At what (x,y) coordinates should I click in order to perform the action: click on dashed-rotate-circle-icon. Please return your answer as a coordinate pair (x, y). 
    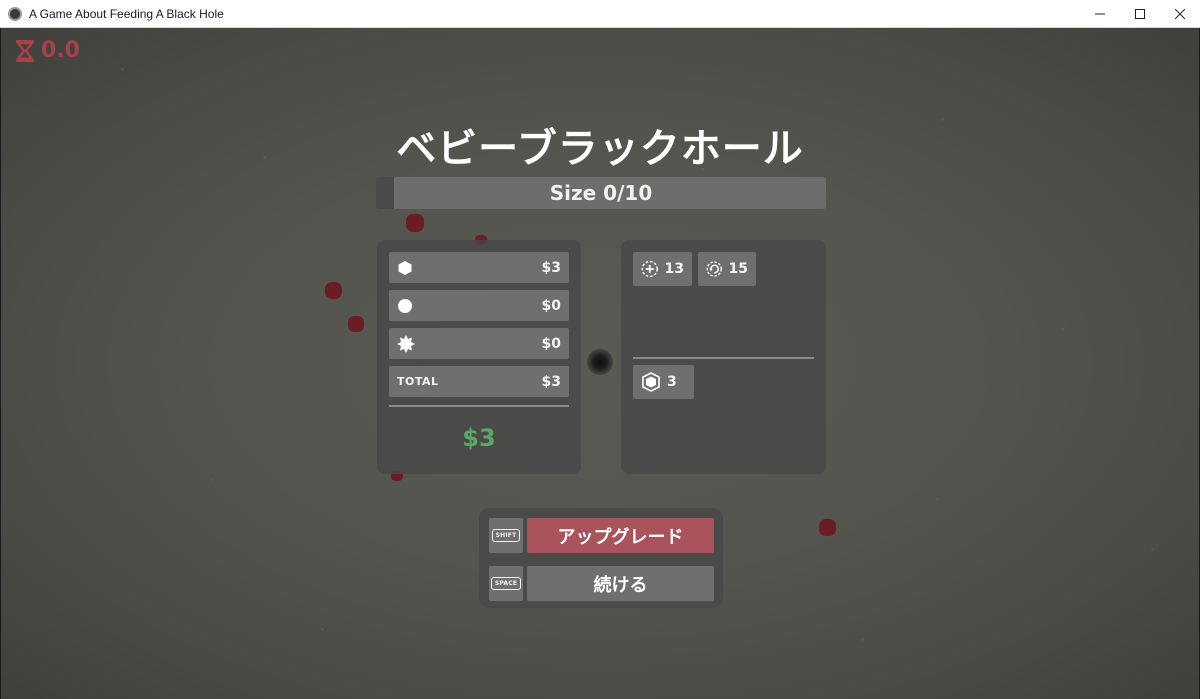
    Looking at the image, I should click on (714, 269).